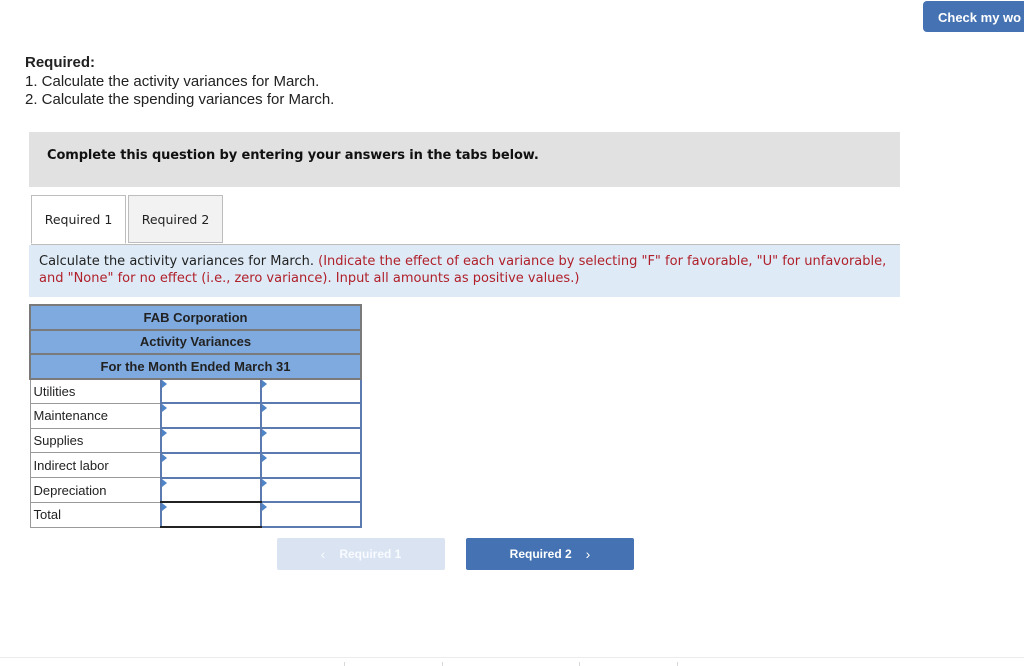  I want to click on tab-label: Required 1, so click(78, 219).